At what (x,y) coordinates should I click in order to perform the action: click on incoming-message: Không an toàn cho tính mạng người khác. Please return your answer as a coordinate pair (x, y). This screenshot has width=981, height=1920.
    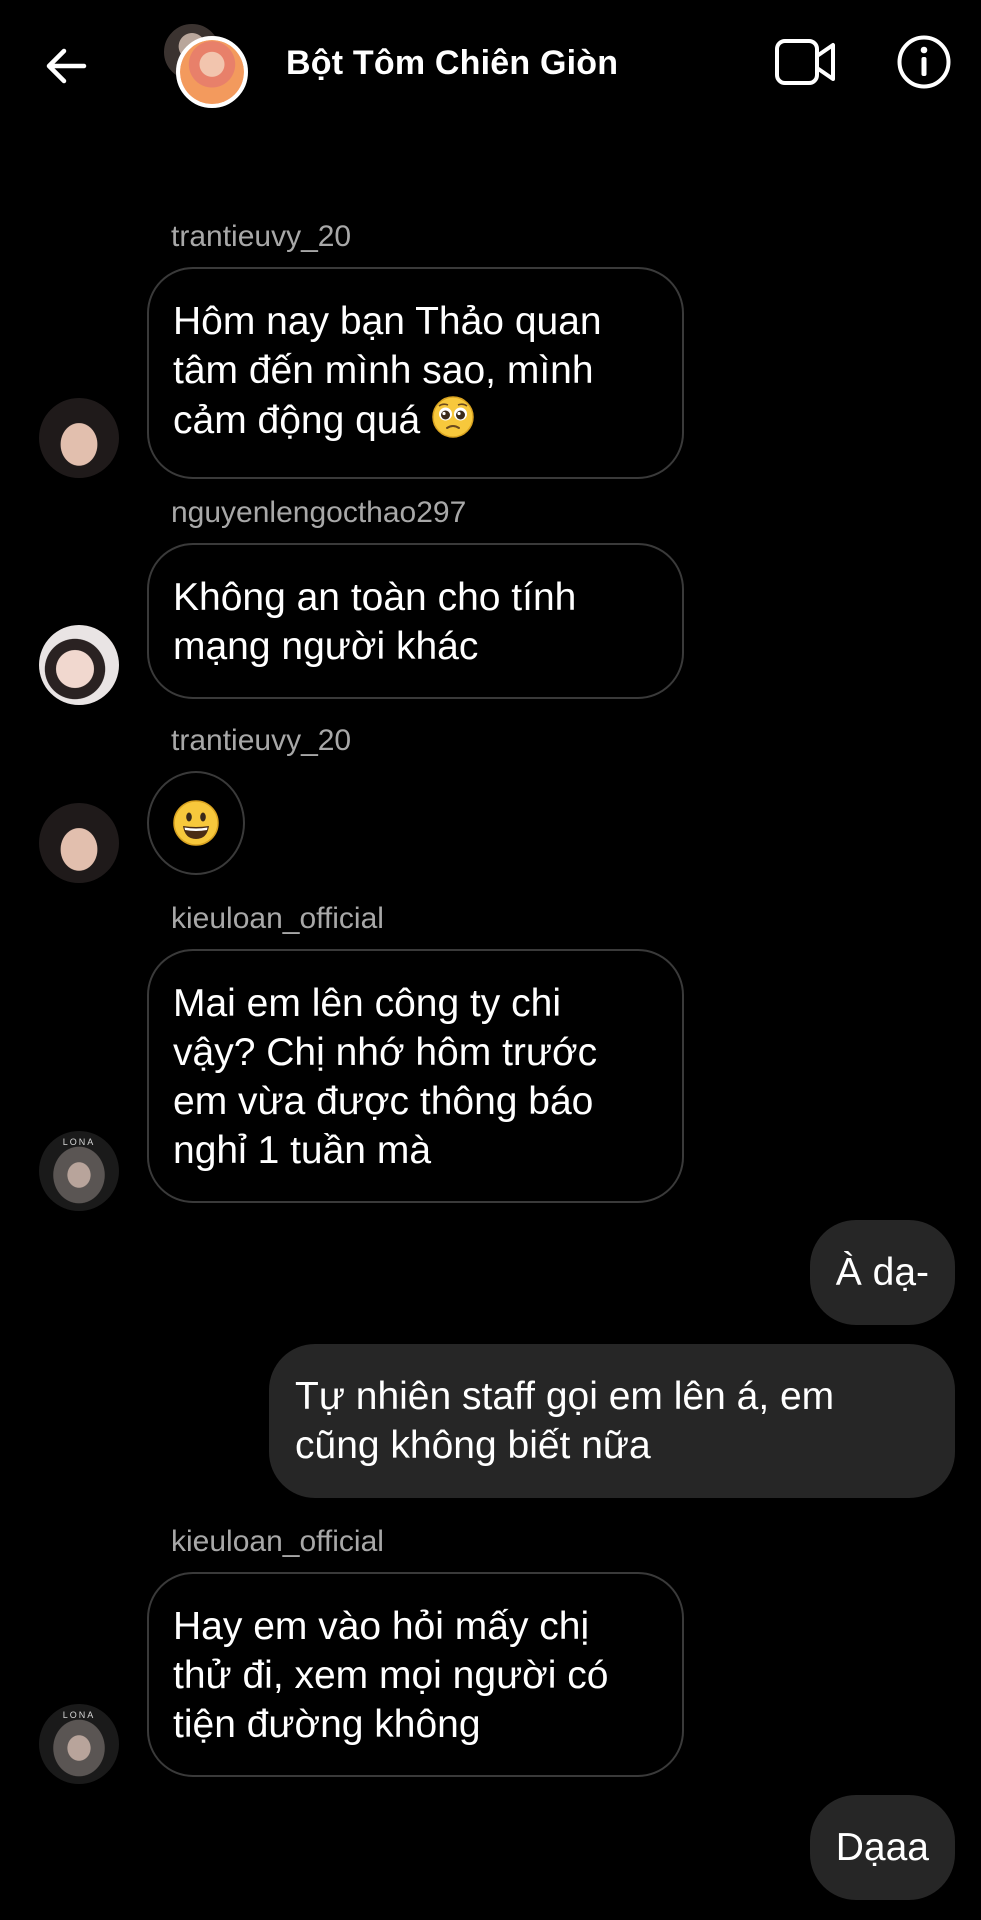
    Looking at the image, I should click on (415, 621).